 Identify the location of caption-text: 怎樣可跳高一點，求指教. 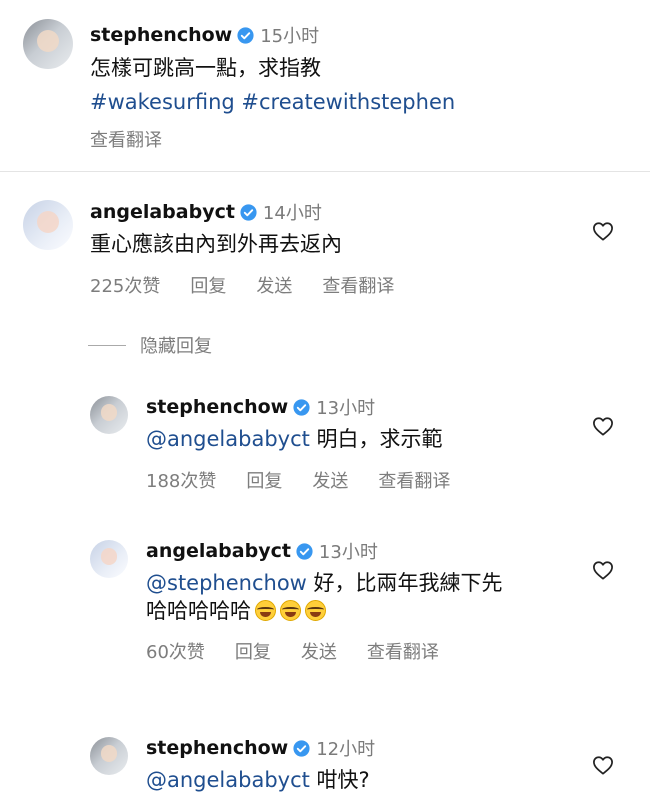
(205, 68).